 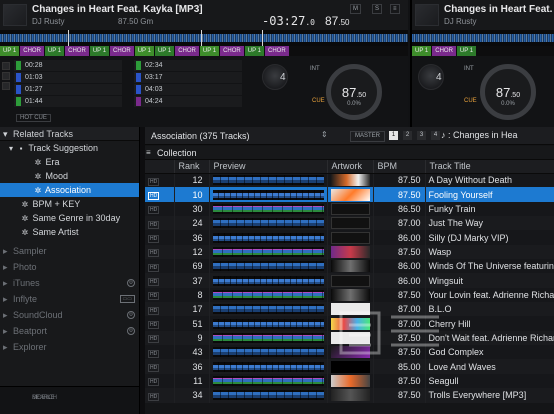 I want to click on tree-item-sampler: ▸ Sampler, so click(x=69, y=251).